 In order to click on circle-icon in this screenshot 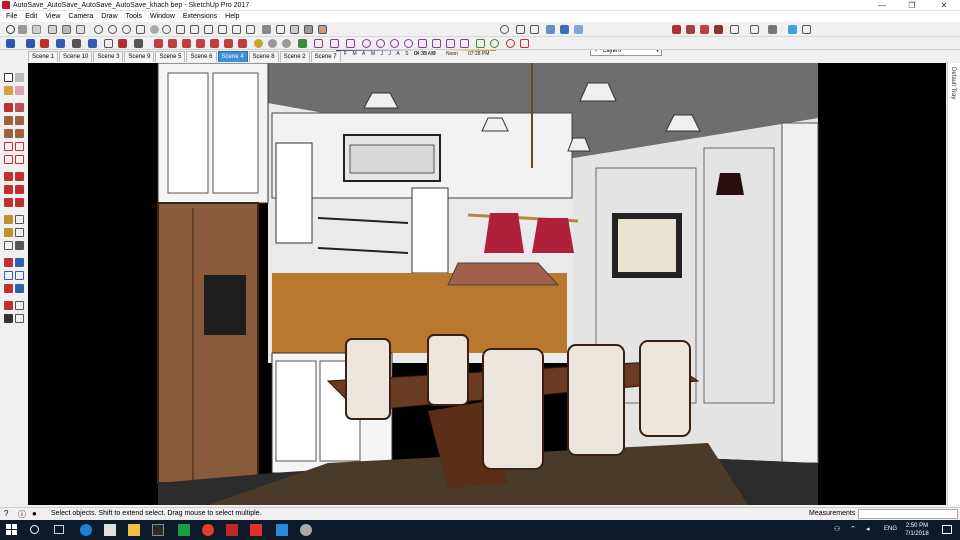, I will do `click(8, 133)`.